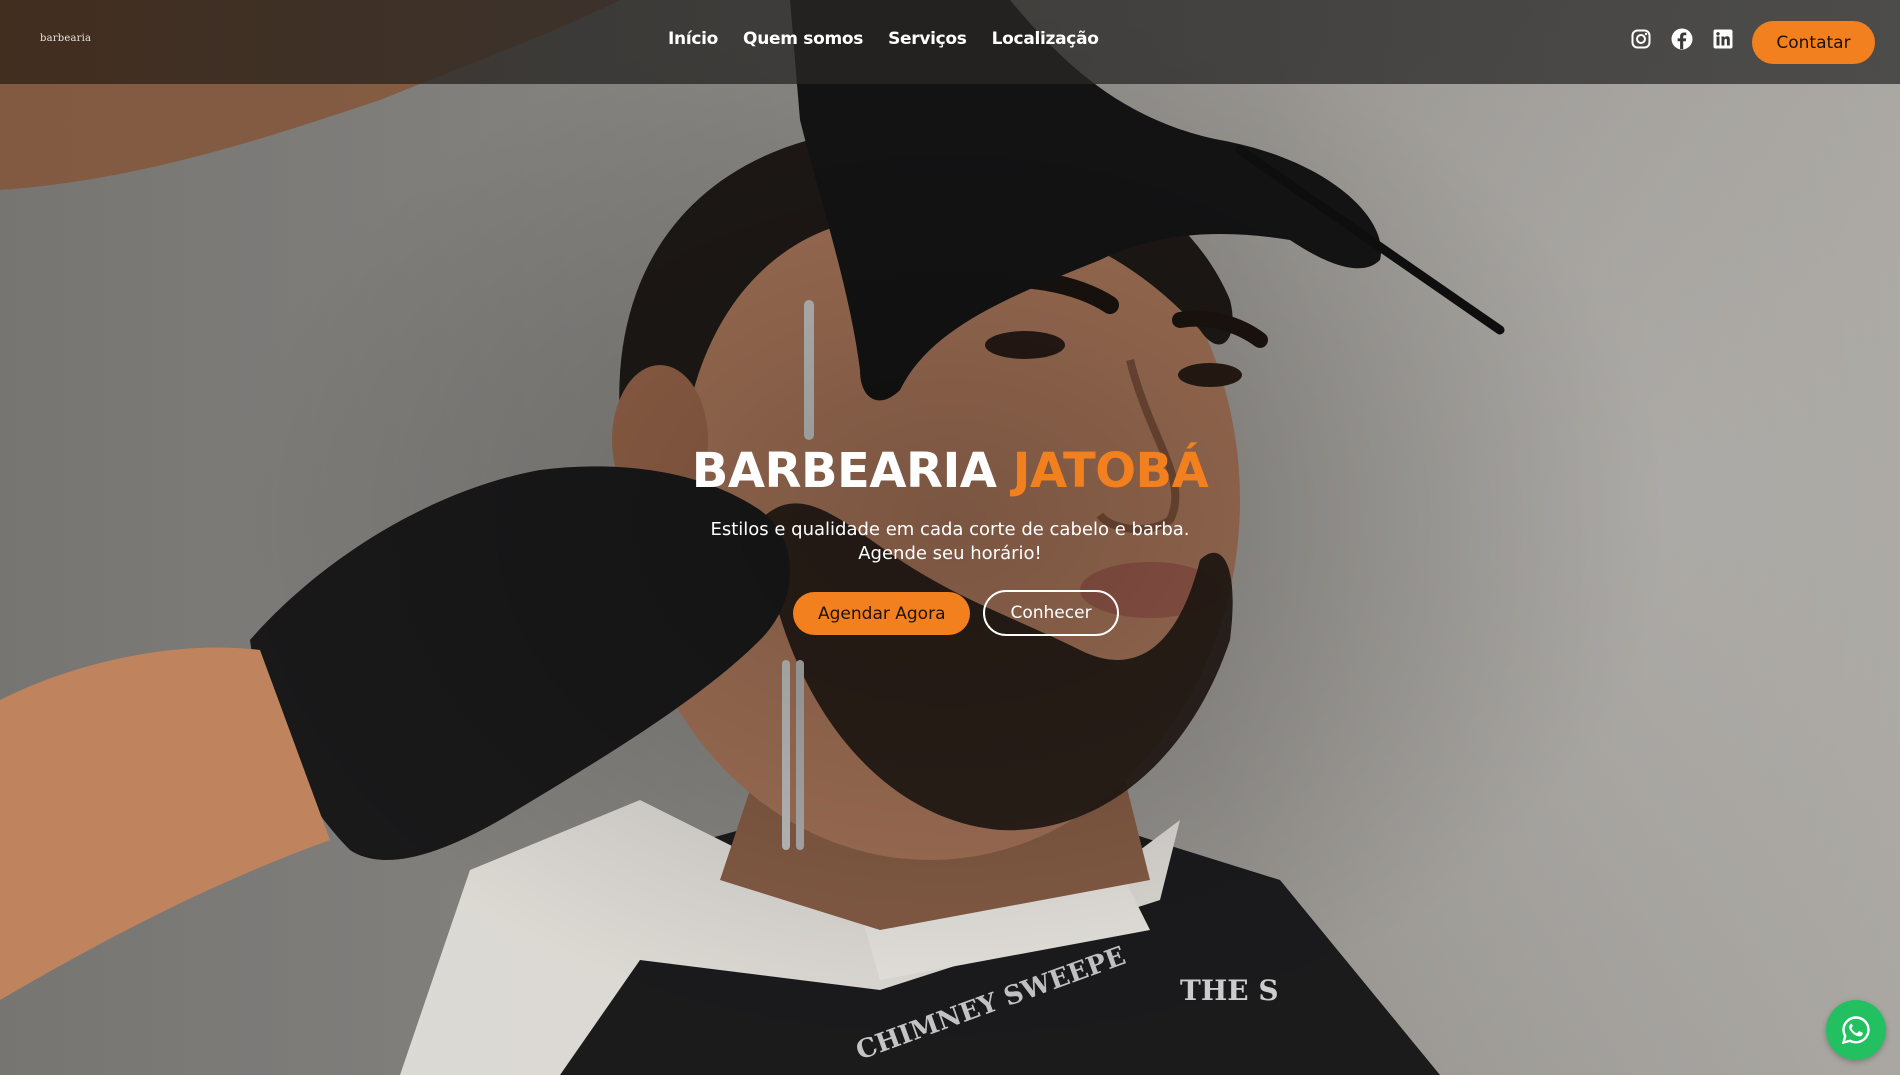  Describe the element at coordinates (1051, 613) in the screenshot. I see `learn-more-button: Conhecer` at that location.